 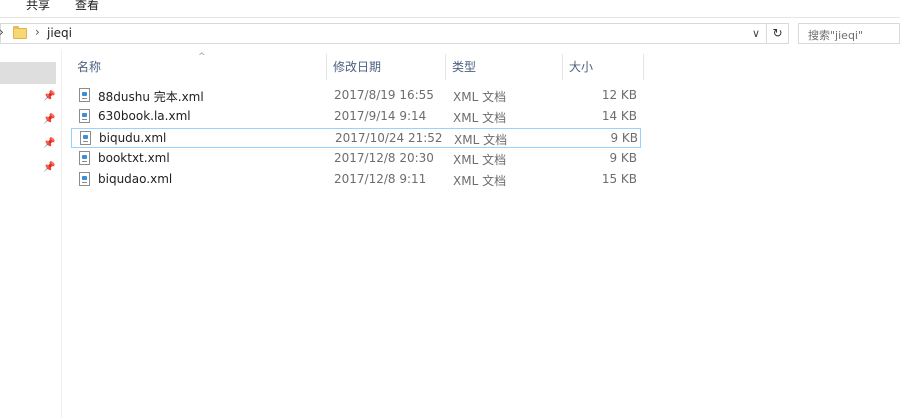 What do you see at coordinates (31, 234) in the screenshot?
I see `navigation-pane: 📌 📌 📌 📌` at bounding box center [31, 234].